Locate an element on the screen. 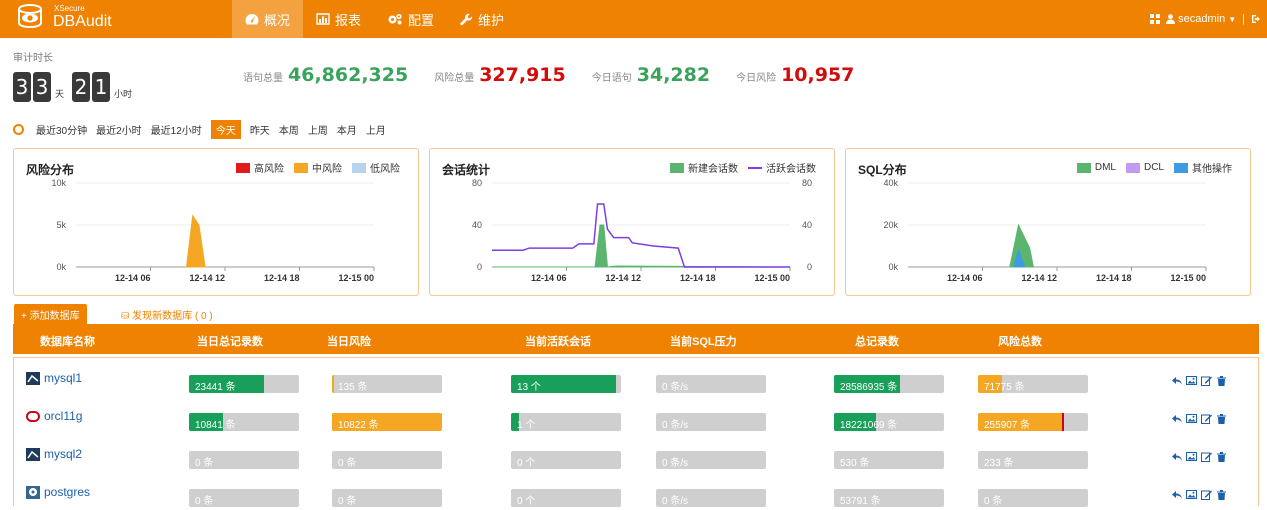 This screenshot has width=1267, height=510. discover-new-database-link: ⛁ 发现新数据库 ( 0 ) is located at coordinates (167, 314).